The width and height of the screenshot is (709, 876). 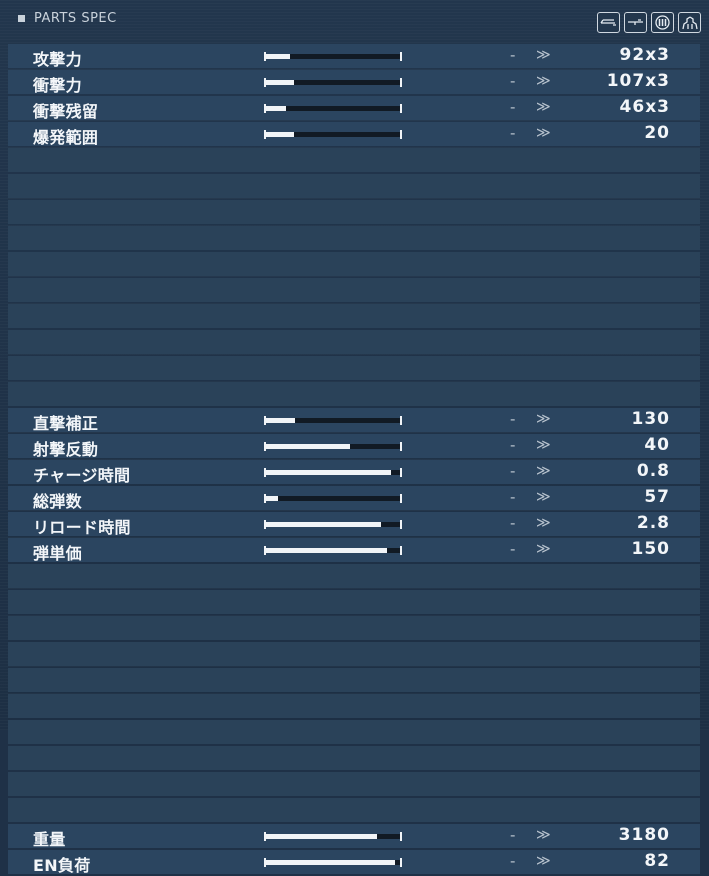 I want to click on spec-label: 爆発範囲, so click(x=66, y=137).